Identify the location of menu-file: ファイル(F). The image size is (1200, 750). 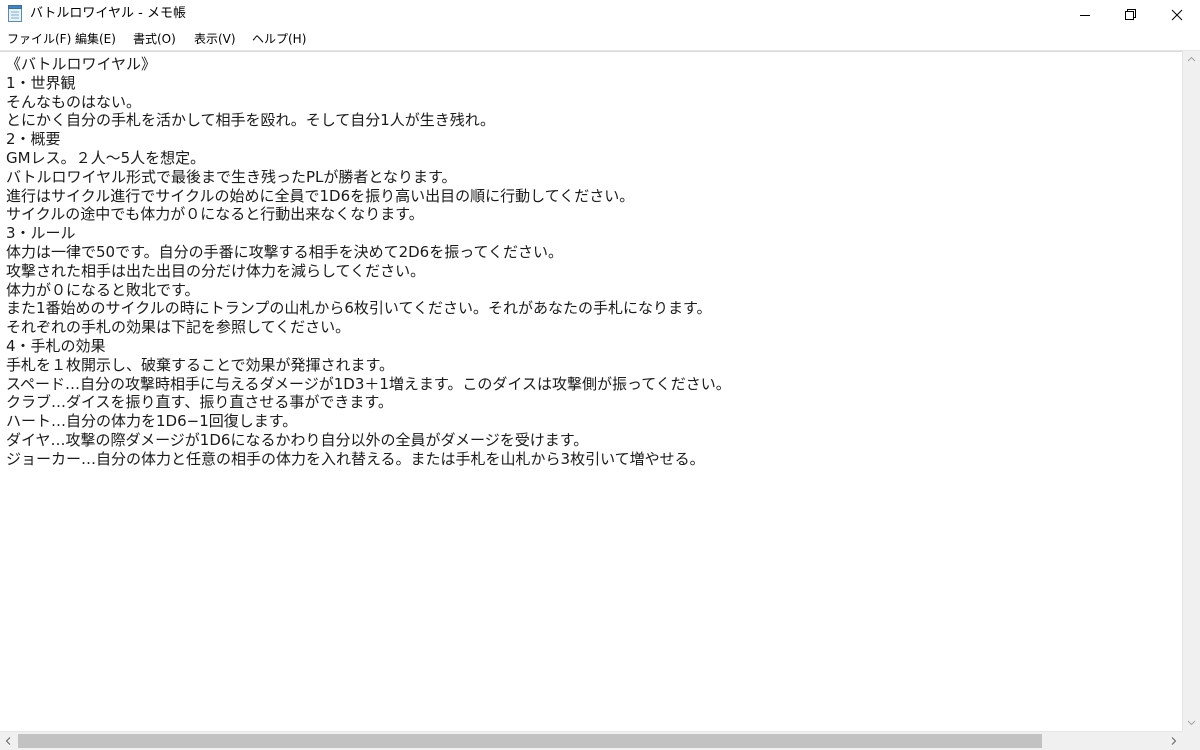
(39, 39).